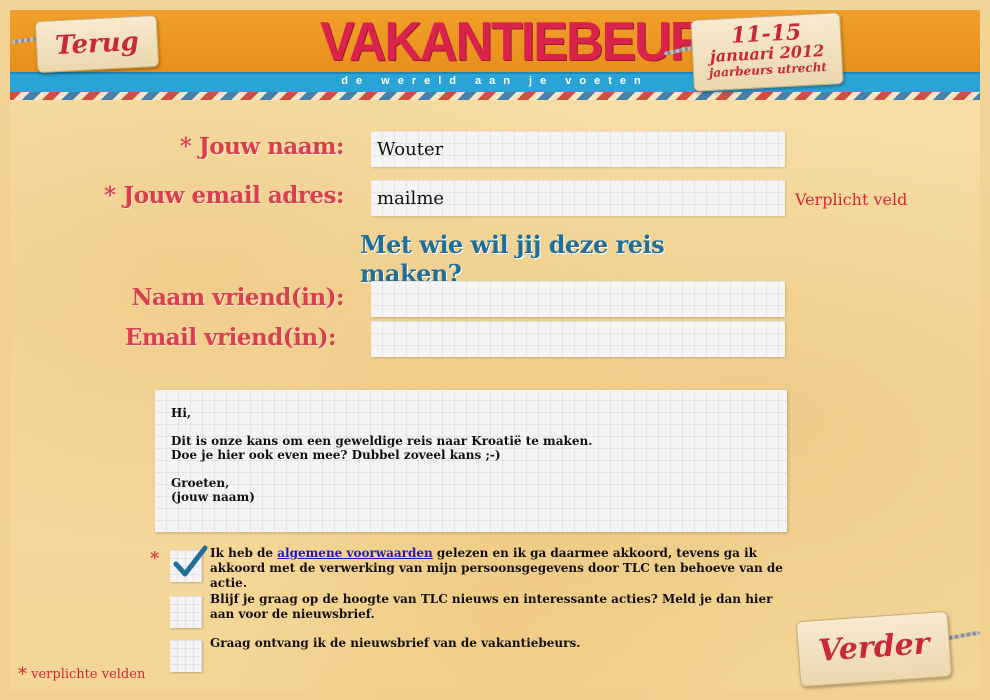 The height and width of the screenshot is (700, 990). What do you see at coordinates (767, 52) in the screenshot?
I see `event-date-tag: 11-15 januari 2012 jaarbeurs utrecht` at bounding box center [767, 52].